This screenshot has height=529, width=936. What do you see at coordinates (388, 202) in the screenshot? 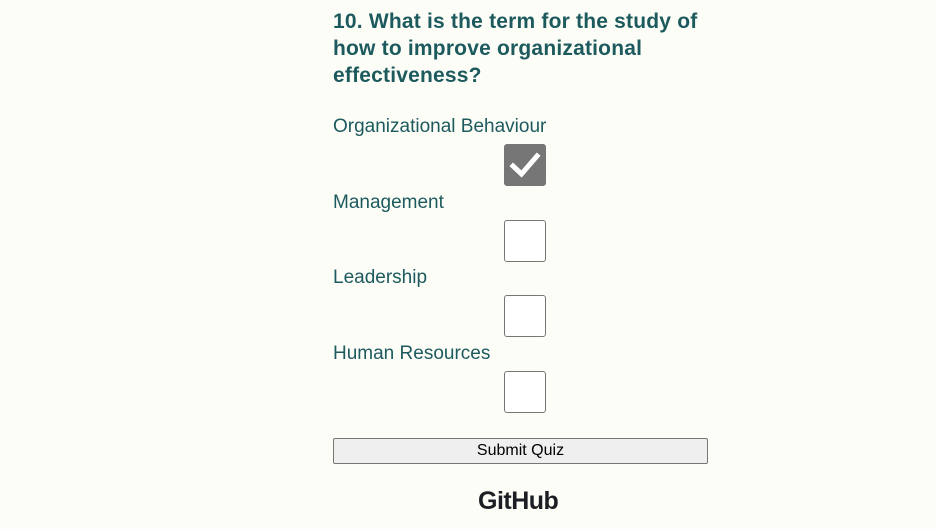
I see `option-label: Management` at bounding box center [388, 202].